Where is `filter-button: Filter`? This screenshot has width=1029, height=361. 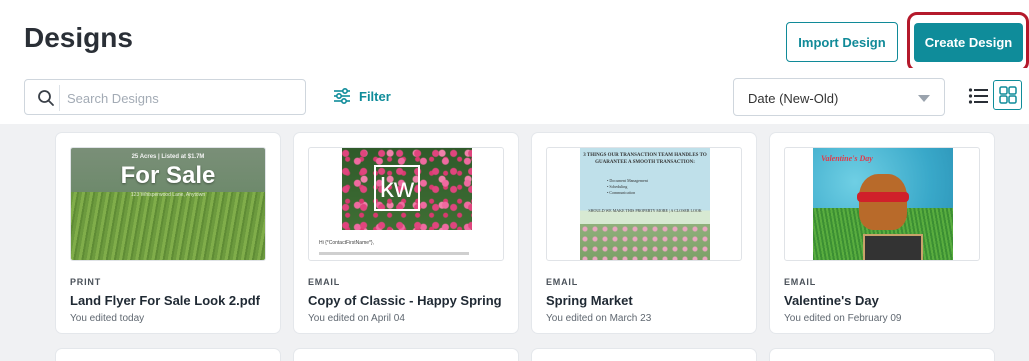
filter-button: Filter is located at coordinates (362, 96).